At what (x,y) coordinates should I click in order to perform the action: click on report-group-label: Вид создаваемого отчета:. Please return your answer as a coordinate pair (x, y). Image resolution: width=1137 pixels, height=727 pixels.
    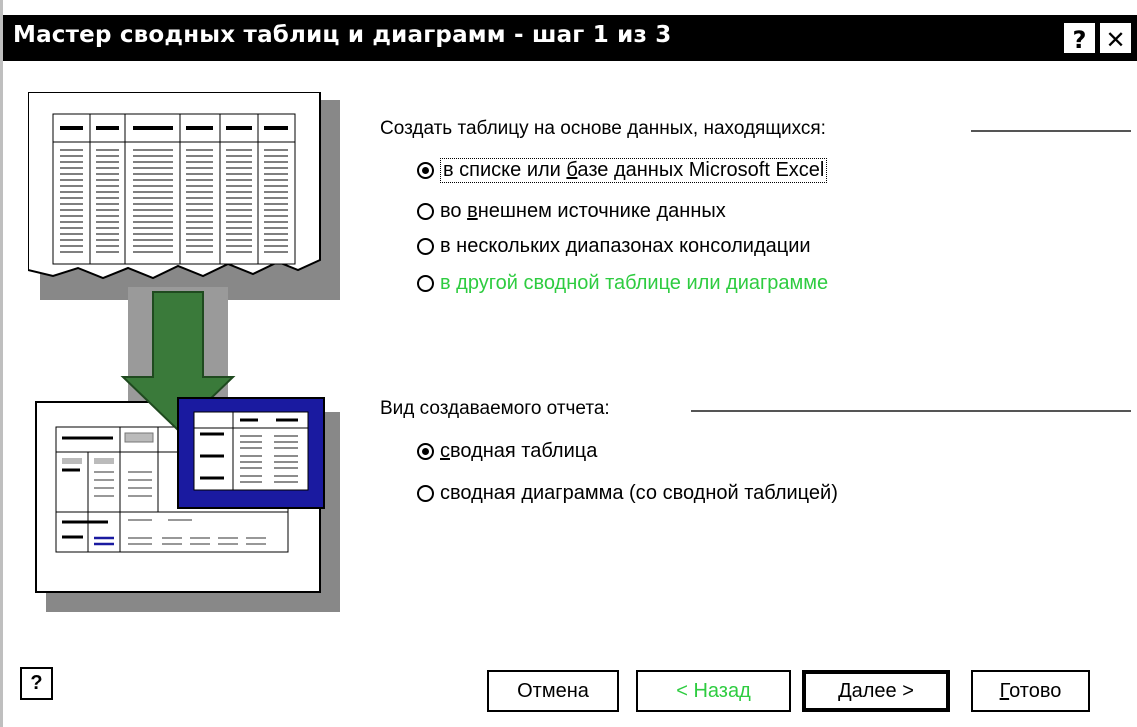
    Looking at the image, I should click on (495, 408).